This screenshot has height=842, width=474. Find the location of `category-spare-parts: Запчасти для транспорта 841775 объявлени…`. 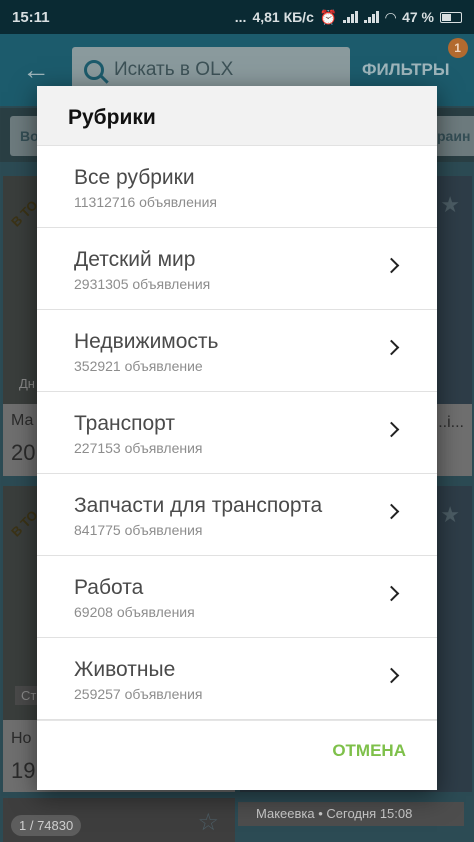

category-spare-parts: Запчасти для транспорта 841775 объявлени… is located at coordinates (237, 515).